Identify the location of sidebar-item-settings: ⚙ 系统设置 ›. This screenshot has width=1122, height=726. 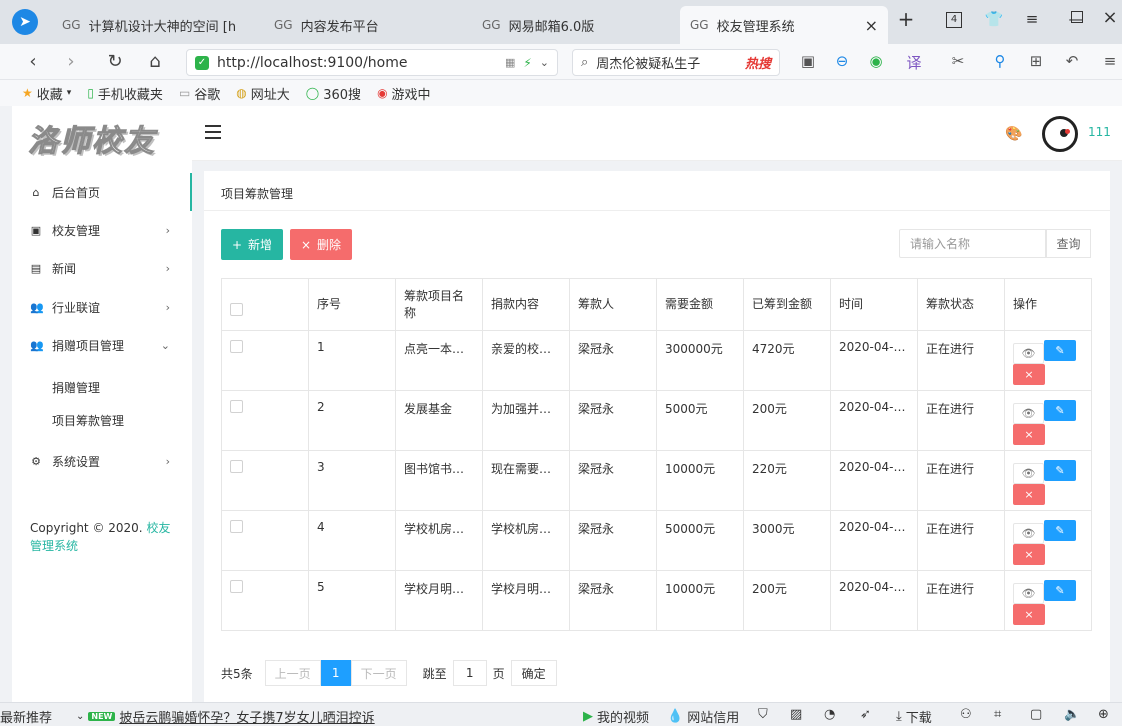
(102, 461).